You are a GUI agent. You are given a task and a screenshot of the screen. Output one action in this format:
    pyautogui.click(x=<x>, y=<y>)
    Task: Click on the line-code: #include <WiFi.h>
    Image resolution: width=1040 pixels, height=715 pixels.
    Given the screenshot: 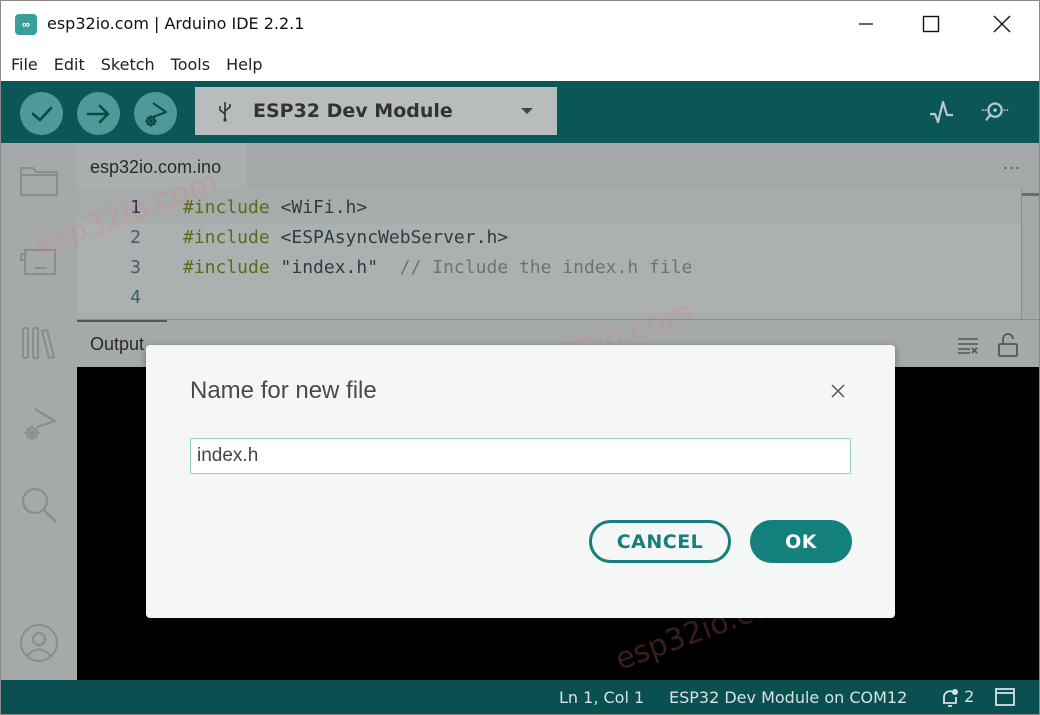 What is the action you would take?
    pyautogui.click(x=275, y=207)
    